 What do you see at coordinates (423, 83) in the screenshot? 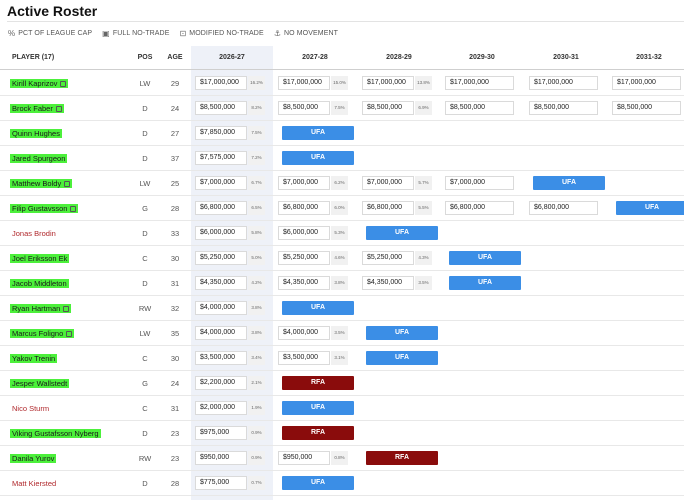
I see `cap-pct-value: 13.8%` at bounding box center [423, 83].